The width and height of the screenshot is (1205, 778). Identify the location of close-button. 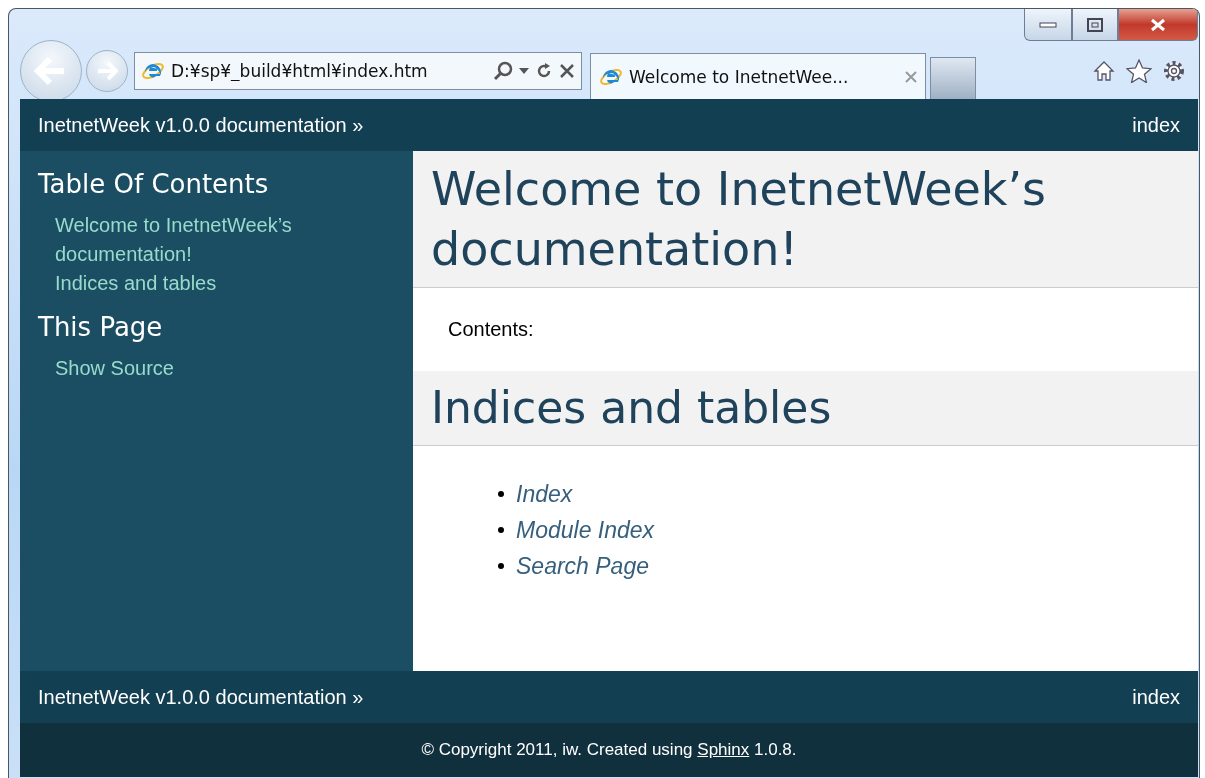
(1158, 25).